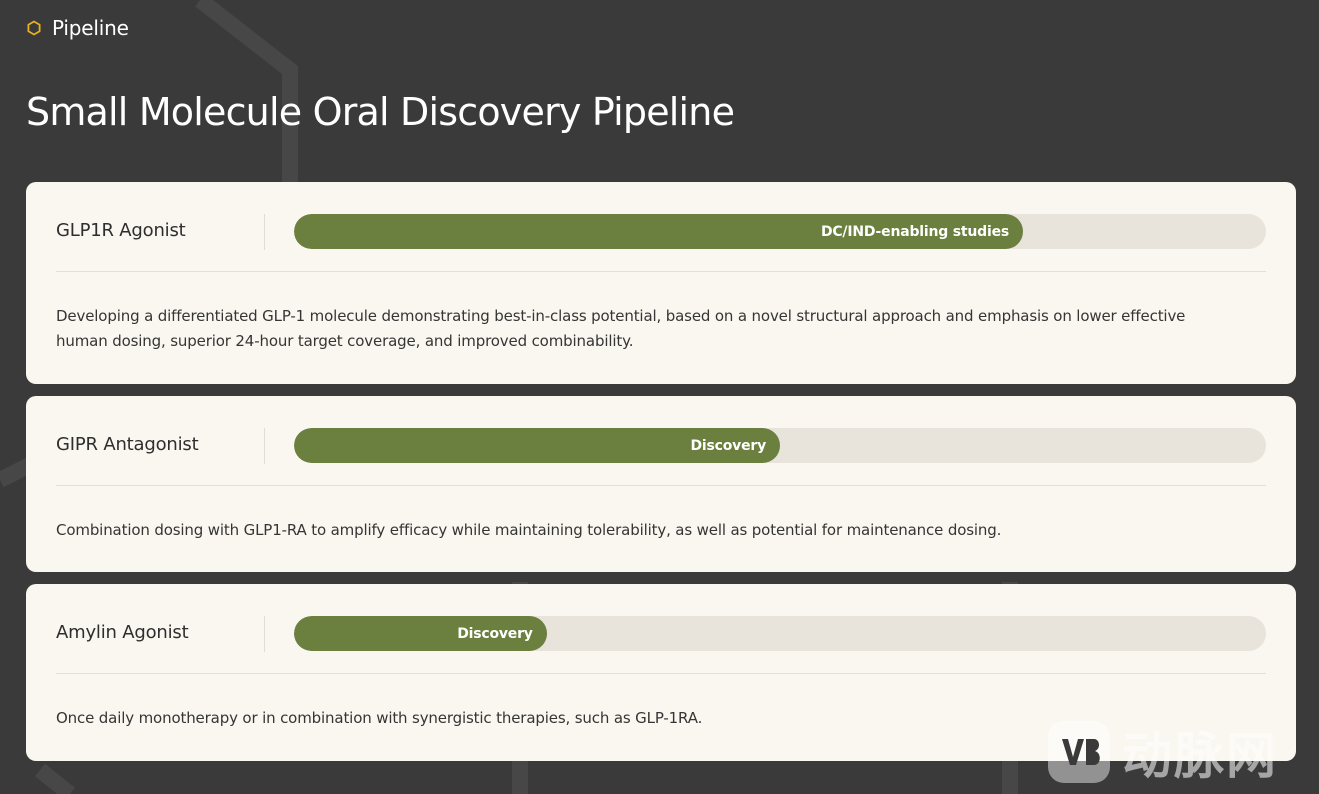  What do you see at coordinates (90, 28) in the screenshot?
I see `eyebrow-label: Pipeline` at bounding box center [90, 28].